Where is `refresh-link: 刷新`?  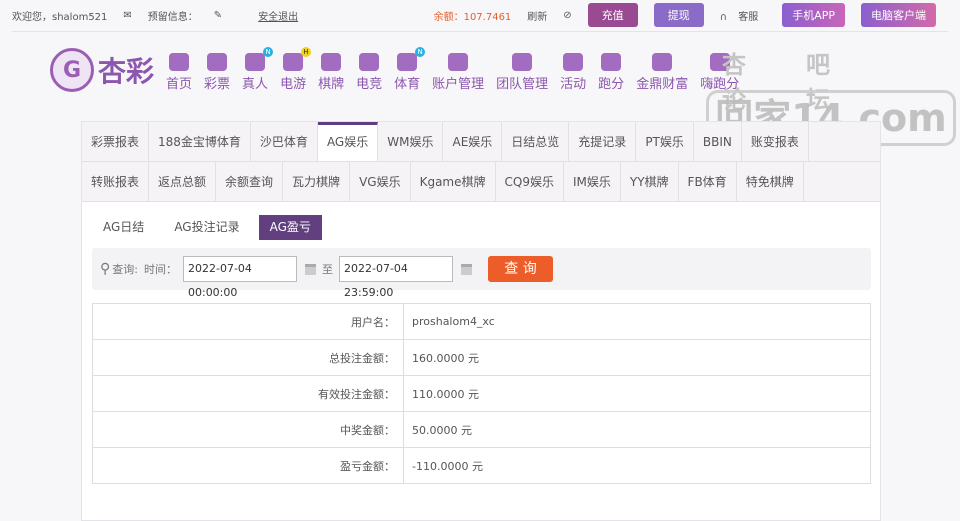 refresh-link: 刷新 is located at coordinates (537, 15).